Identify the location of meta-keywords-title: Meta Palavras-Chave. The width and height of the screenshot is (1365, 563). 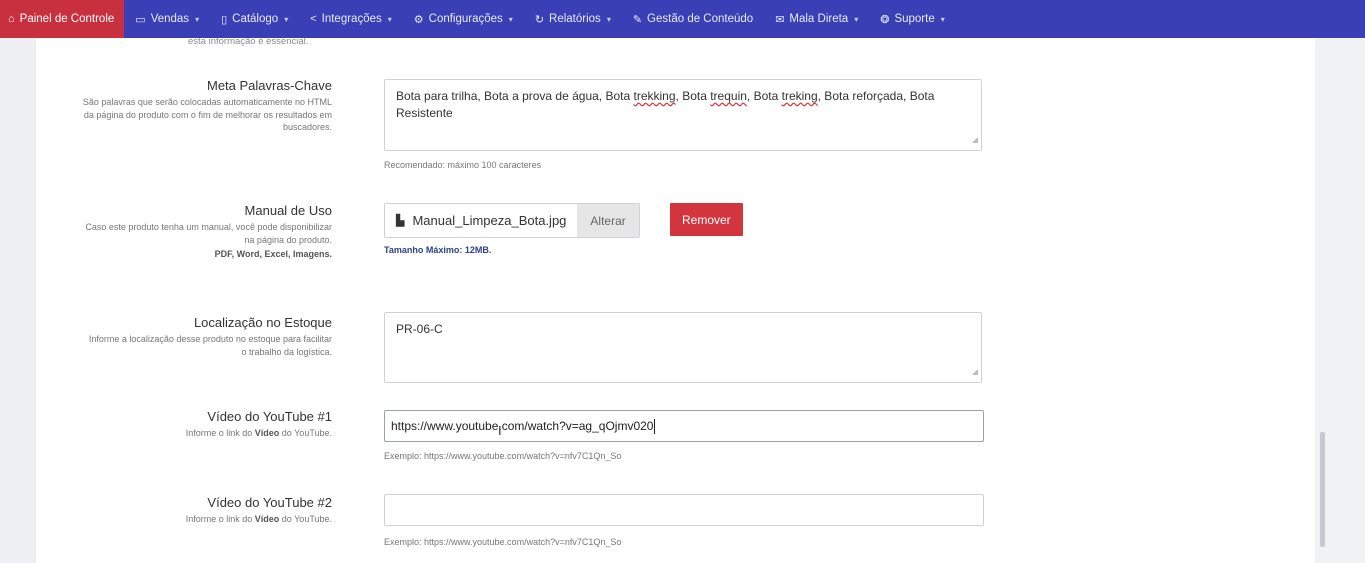
(269, 85).